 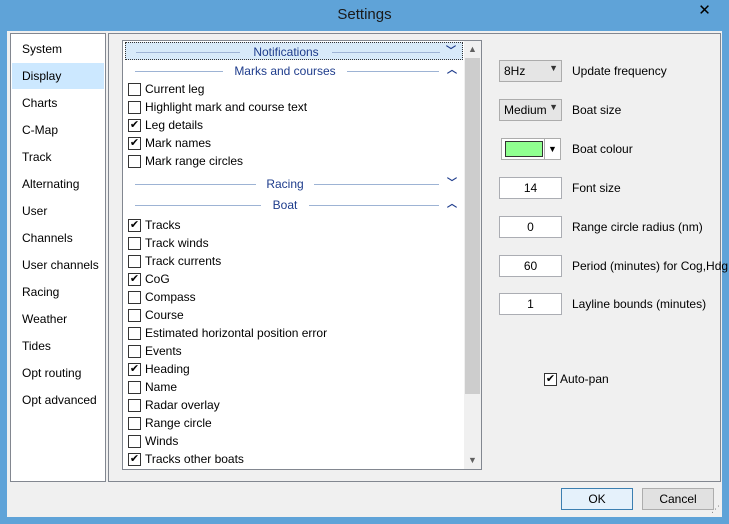 I want to click on list-item-label: Events, so click(x=163, y=351).